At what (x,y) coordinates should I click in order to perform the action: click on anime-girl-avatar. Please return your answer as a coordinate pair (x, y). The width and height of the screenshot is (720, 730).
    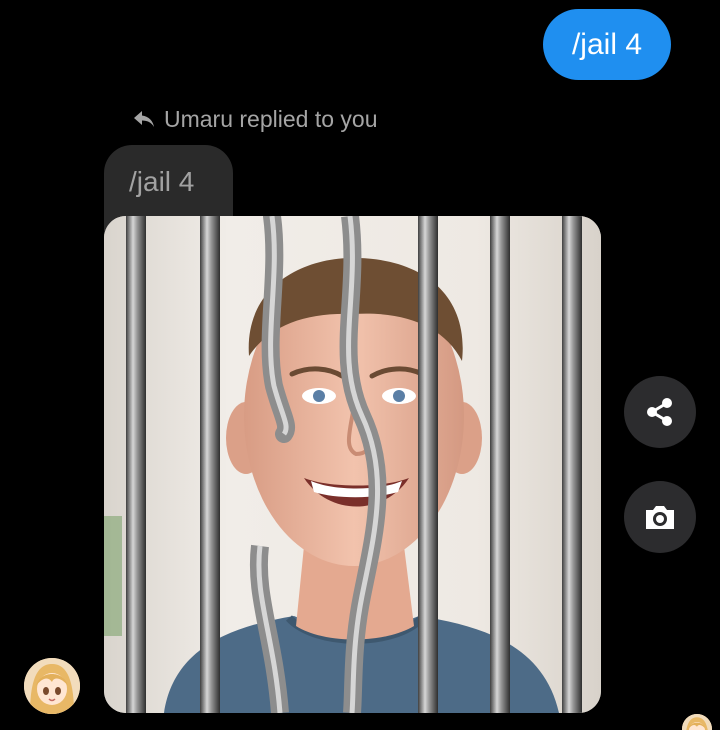
    Looking at the image, I should click on (52, 686).